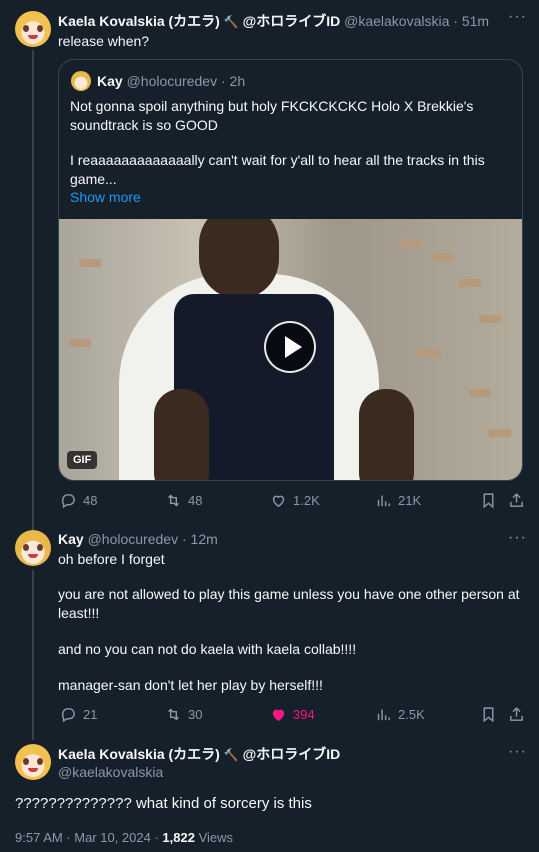 The height and width of the screenshot is (852, 539). Describe the element at coordinates (178, 837) in the screenshot. I see `views-count: 1,822` at that location.